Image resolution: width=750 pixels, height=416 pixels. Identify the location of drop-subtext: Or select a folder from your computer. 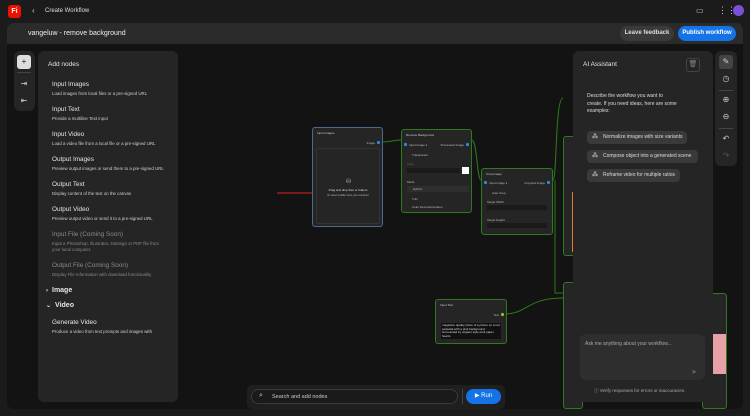
(348, 195).